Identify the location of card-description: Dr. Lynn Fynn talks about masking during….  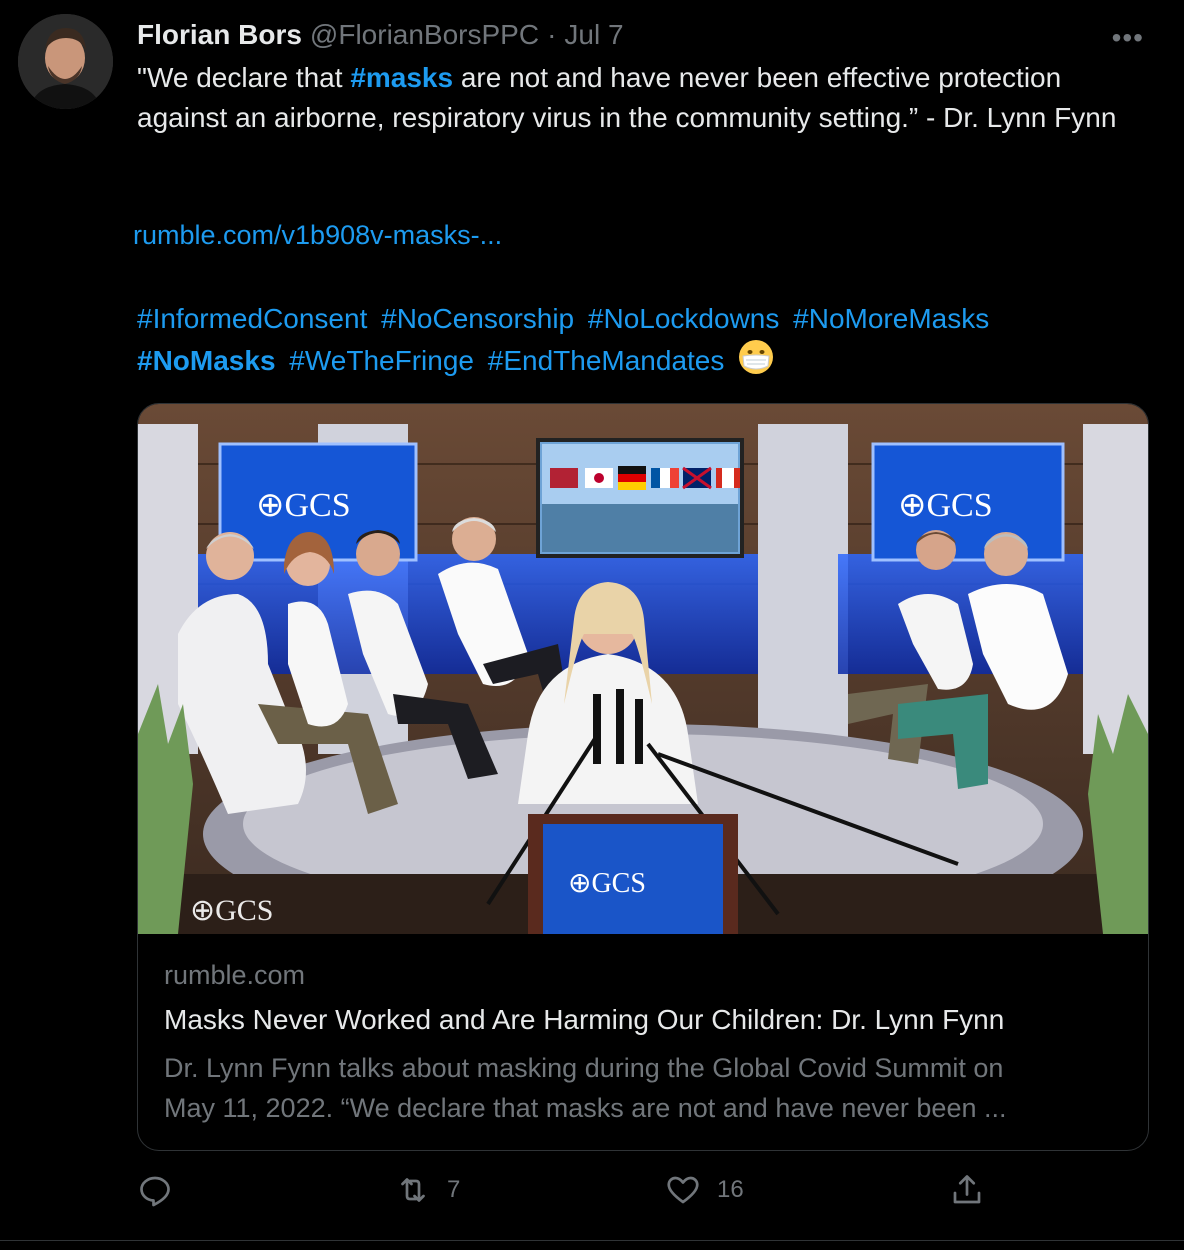
(639, 1088).